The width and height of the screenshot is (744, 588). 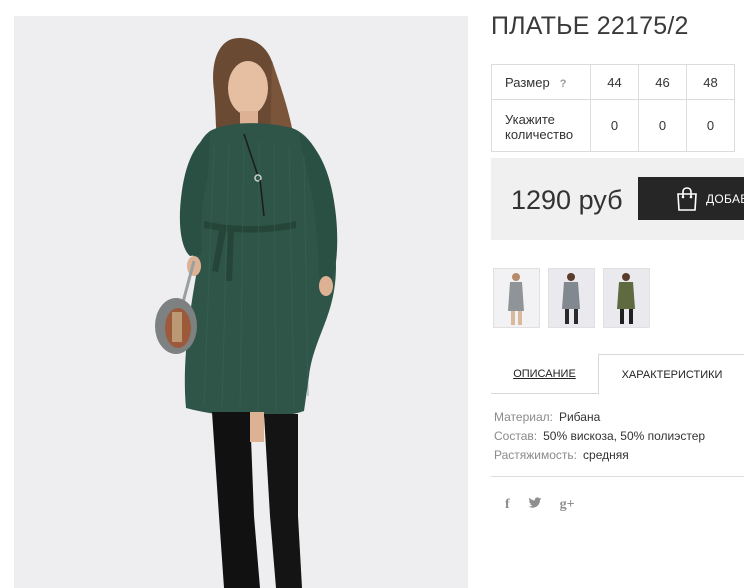 I want to click on add-to-cart-label: ДОБАВИТЬ, so click(x=725, y=198).